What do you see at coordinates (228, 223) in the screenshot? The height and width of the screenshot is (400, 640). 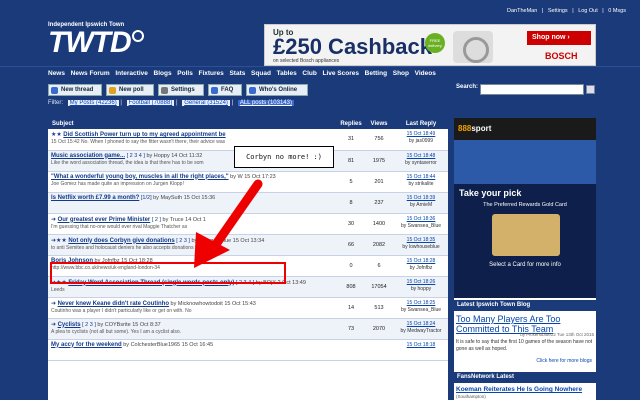 I see `annotation-arrow-icon` at bounding box center [228, 223].